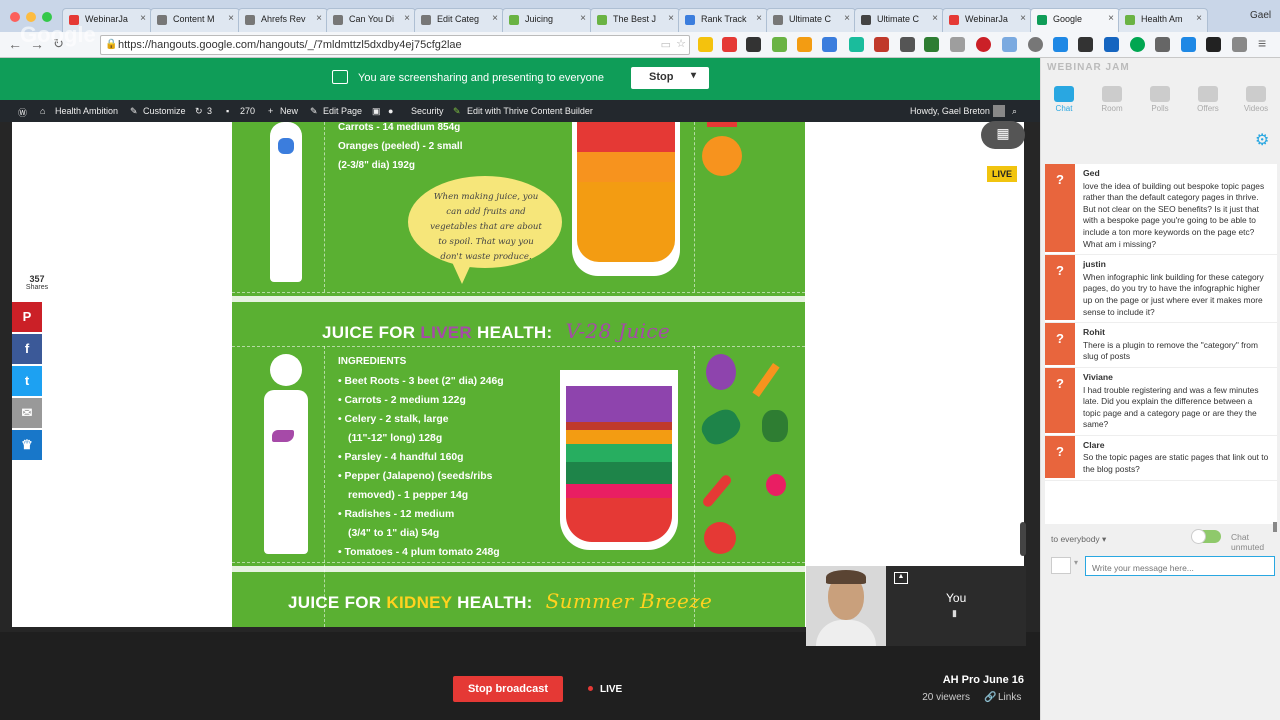 This screenshot has height=720, width=1280. Describe the element at coordinates (47, 17) in the screenshot. I see `maximize-window-button` at that location.